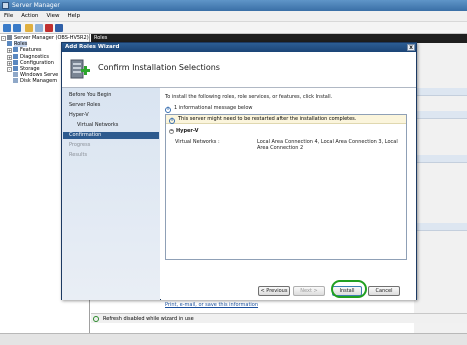 The image size is (467, 345). What do you see at coordinates (39, 81) in the screenshot?
I see `tree-item-label: Disk Managem` at bounding box center [39, 81].